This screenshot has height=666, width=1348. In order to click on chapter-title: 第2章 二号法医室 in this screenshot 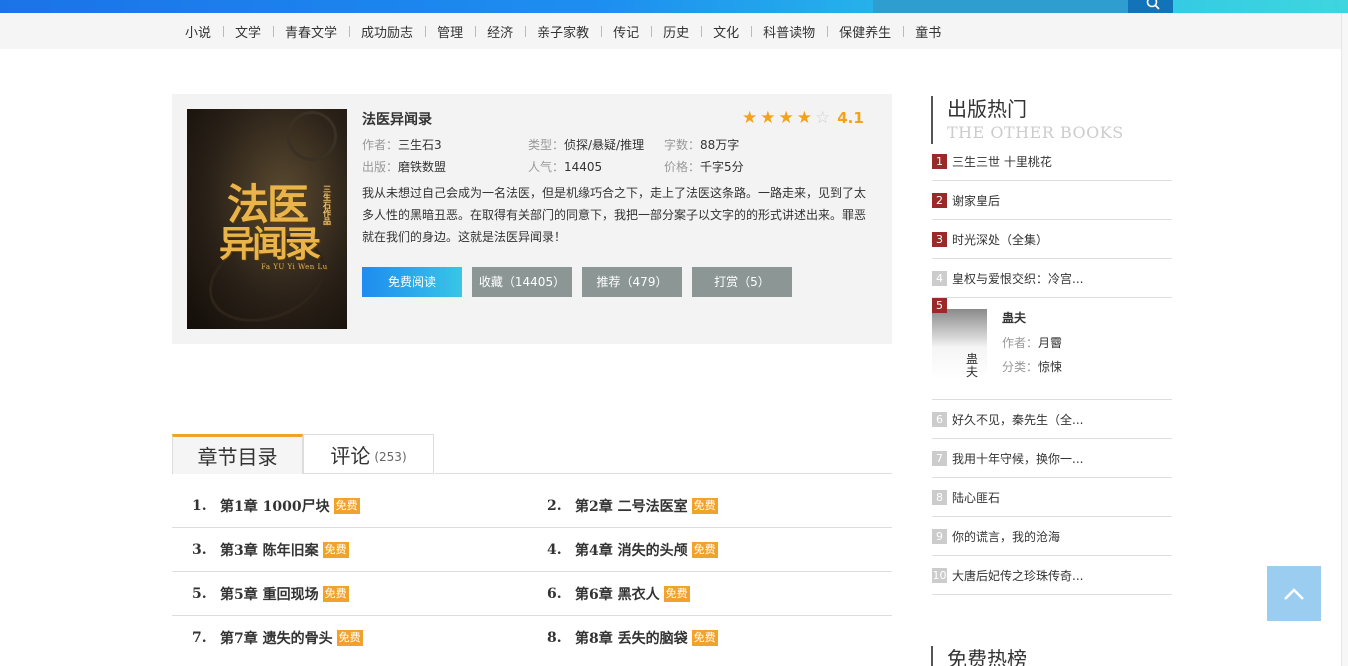, I will do `click(631, 506)`.